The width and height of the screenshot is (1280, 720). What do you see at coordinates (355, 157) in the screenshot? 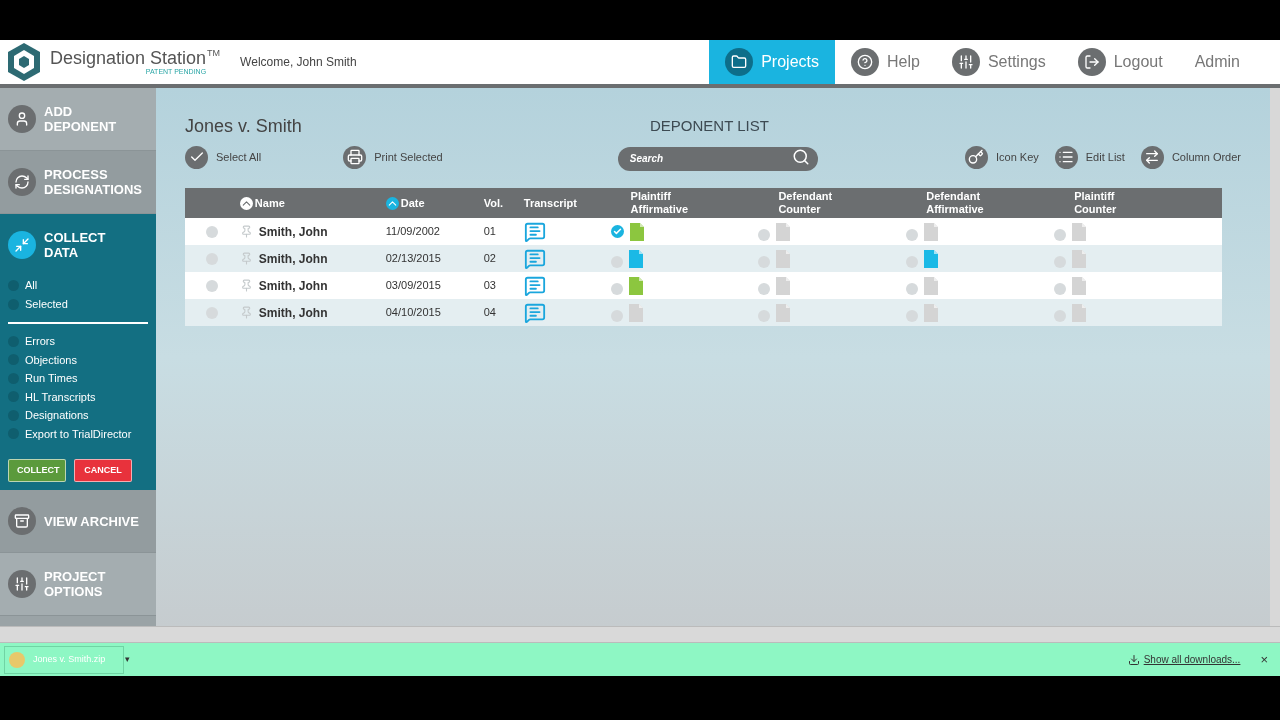
I see `printer-icon` at bounding box center [355, 157].